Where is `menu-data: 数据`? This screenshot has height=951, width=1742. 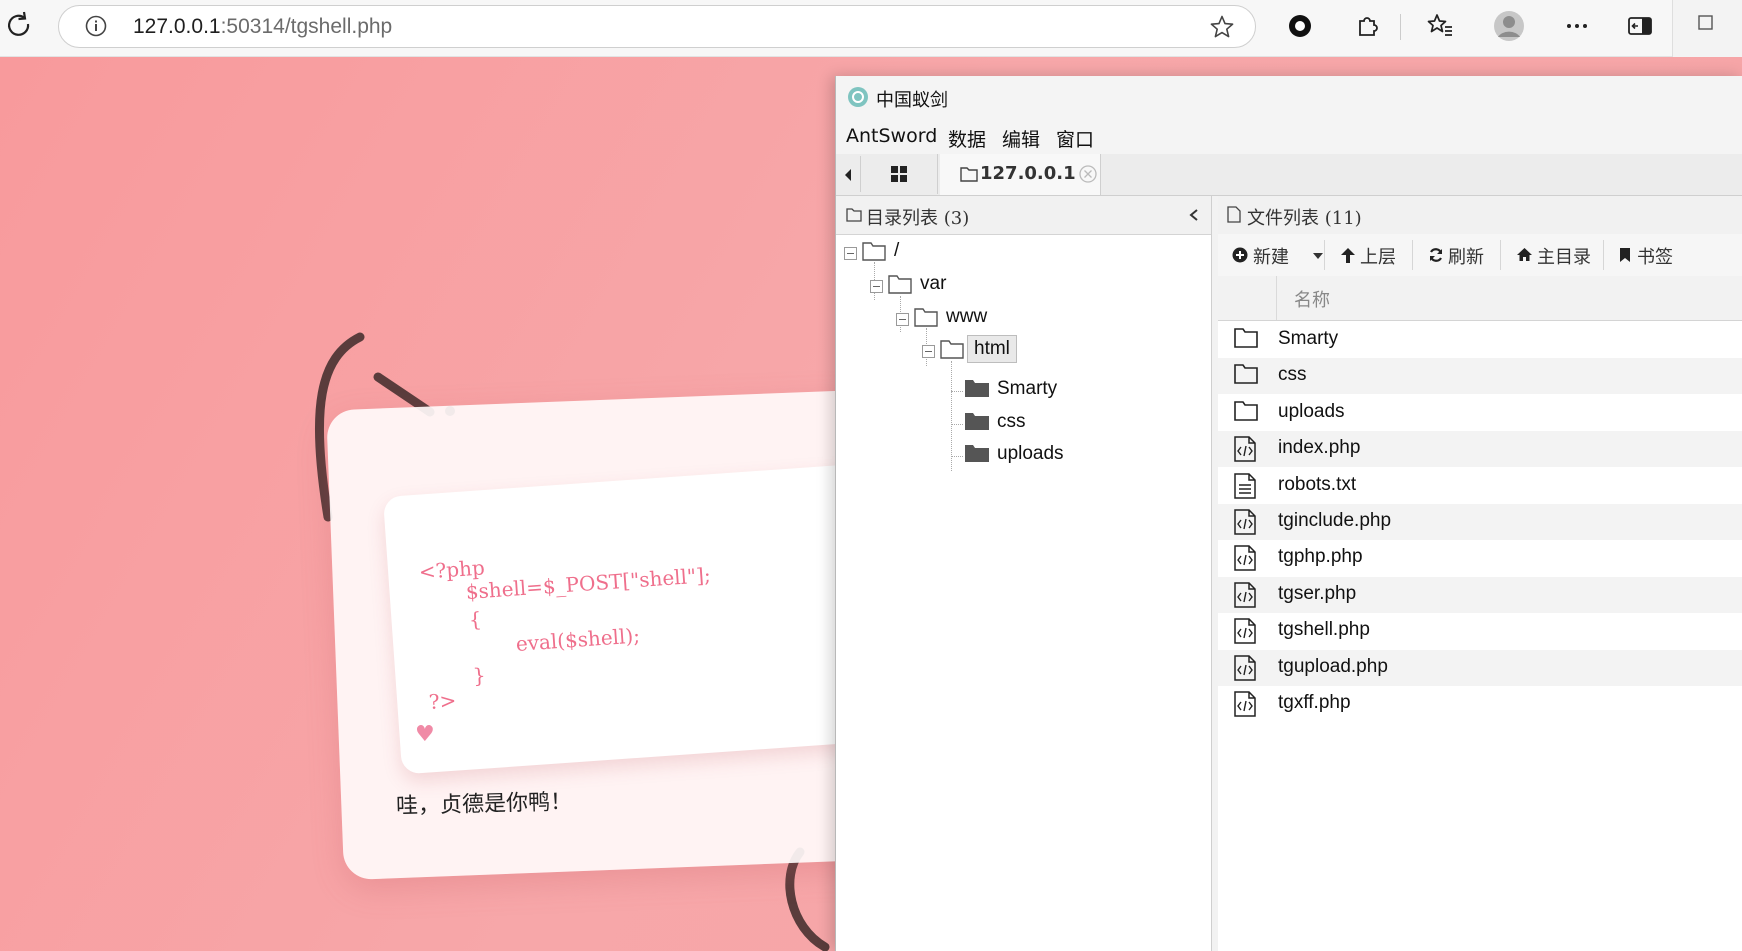 menu-data: 数据 is located at coordinates (967, 138).